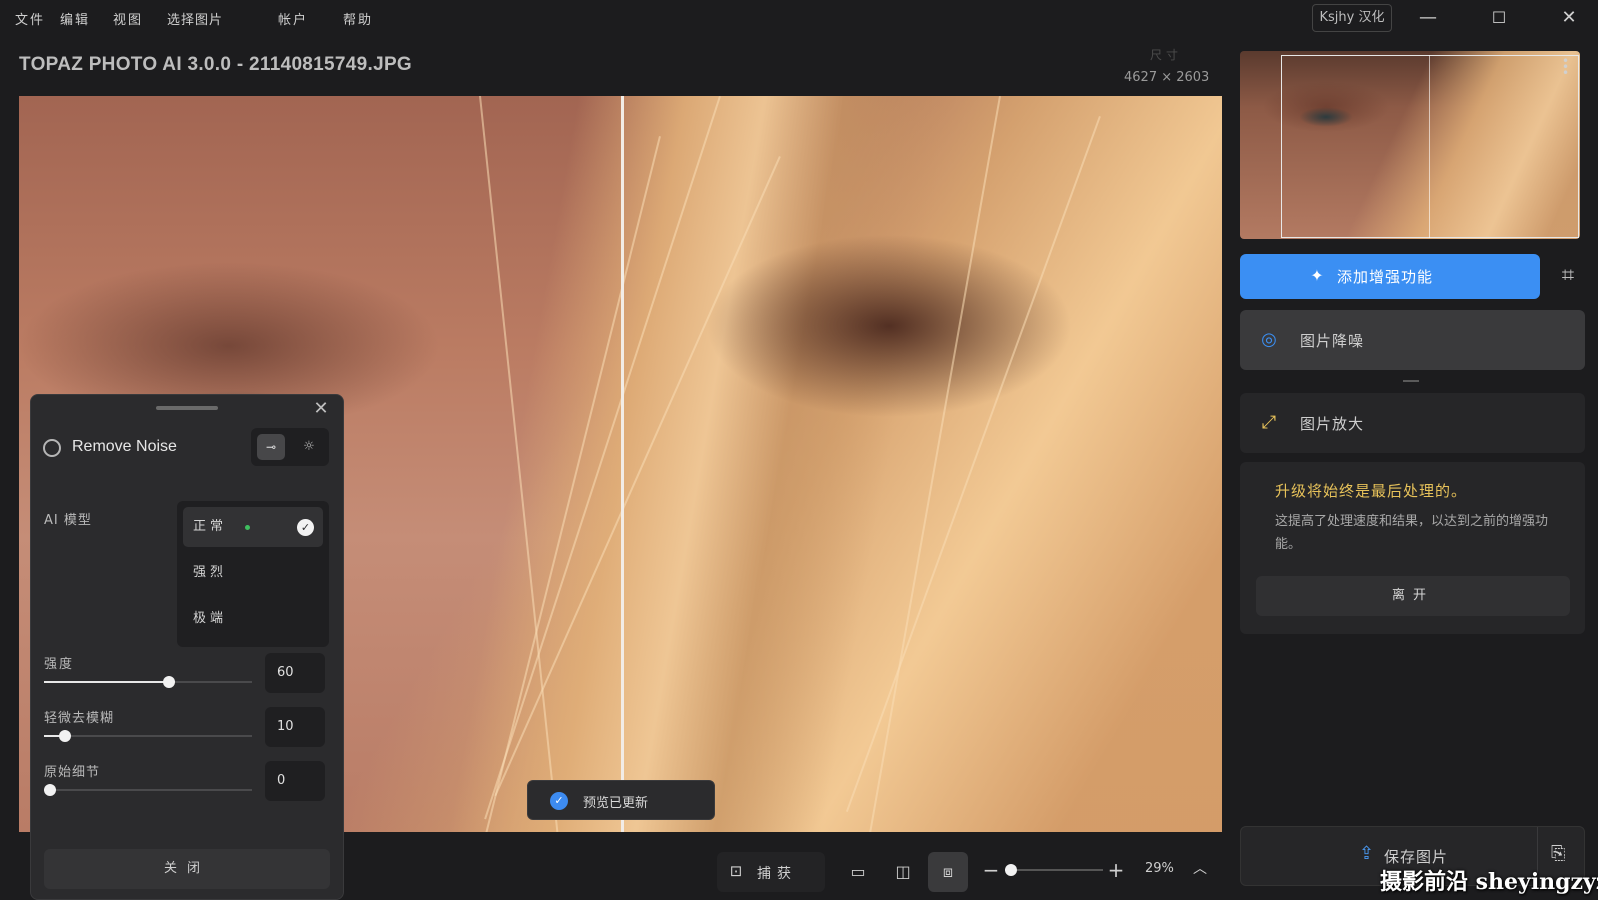 Image resolution: width=1598 pixels, height=900 pixels. What do you see at coordinates (148, 790) in the screenshot?
I see `original-detail-slider-track` at bounding box center [148, 790].